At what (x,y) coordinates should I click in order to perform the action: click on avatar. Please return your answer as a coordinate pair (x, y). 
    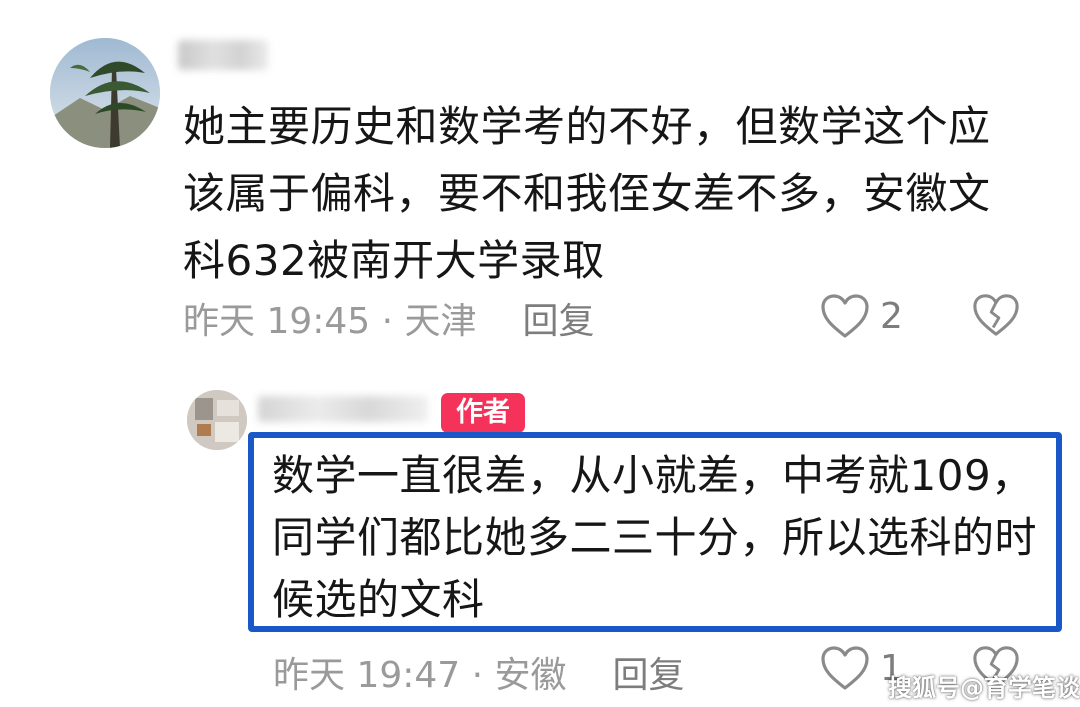
    Looking at the image, I should click on (105, 93).